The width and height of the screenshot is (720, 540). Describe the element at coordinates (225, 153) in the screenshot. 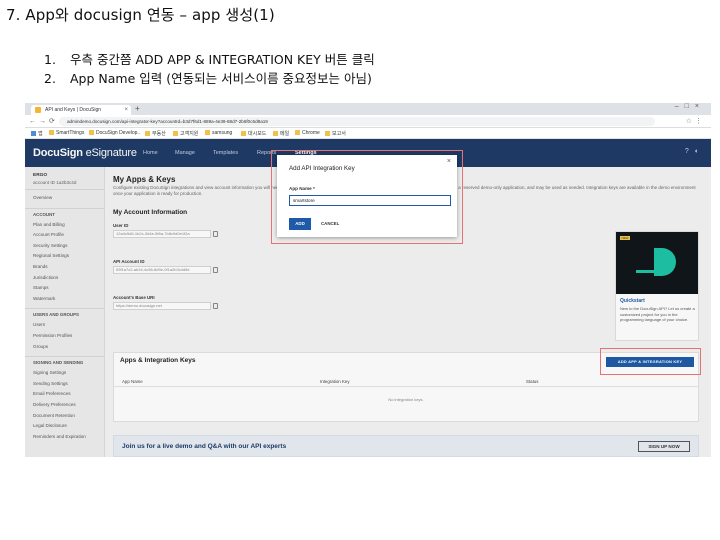

I see `nav-templates: Templates` at that location.